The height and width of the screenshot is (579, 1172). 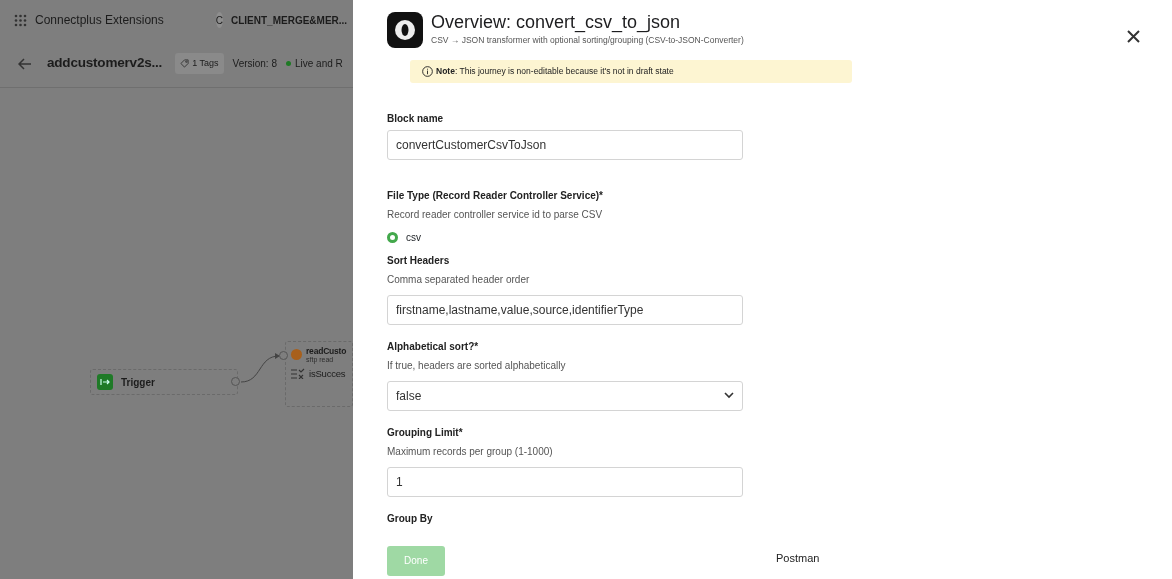 What do you see at coordinates (555, 71) in the screenshot?
I see `note-text: Note: This journey is non-editable because it's not in draft state` at bounding box center [555, 71].